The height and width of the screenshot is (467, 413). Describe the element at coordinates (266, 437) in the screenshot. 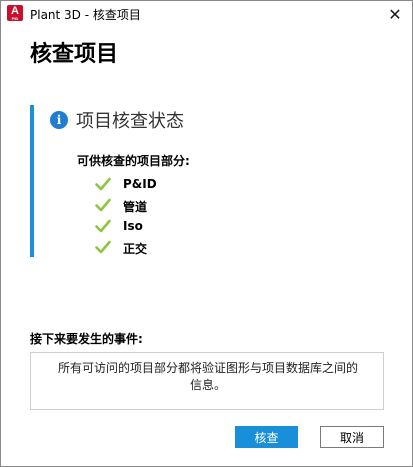

I see `check-button: 核查` at that location.